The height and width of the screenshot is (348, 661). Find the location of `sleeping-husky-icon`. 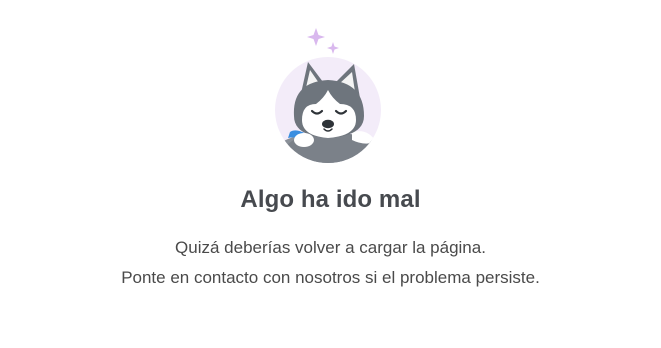

sleeping-husky-icon is located at coordinates (329, 94).